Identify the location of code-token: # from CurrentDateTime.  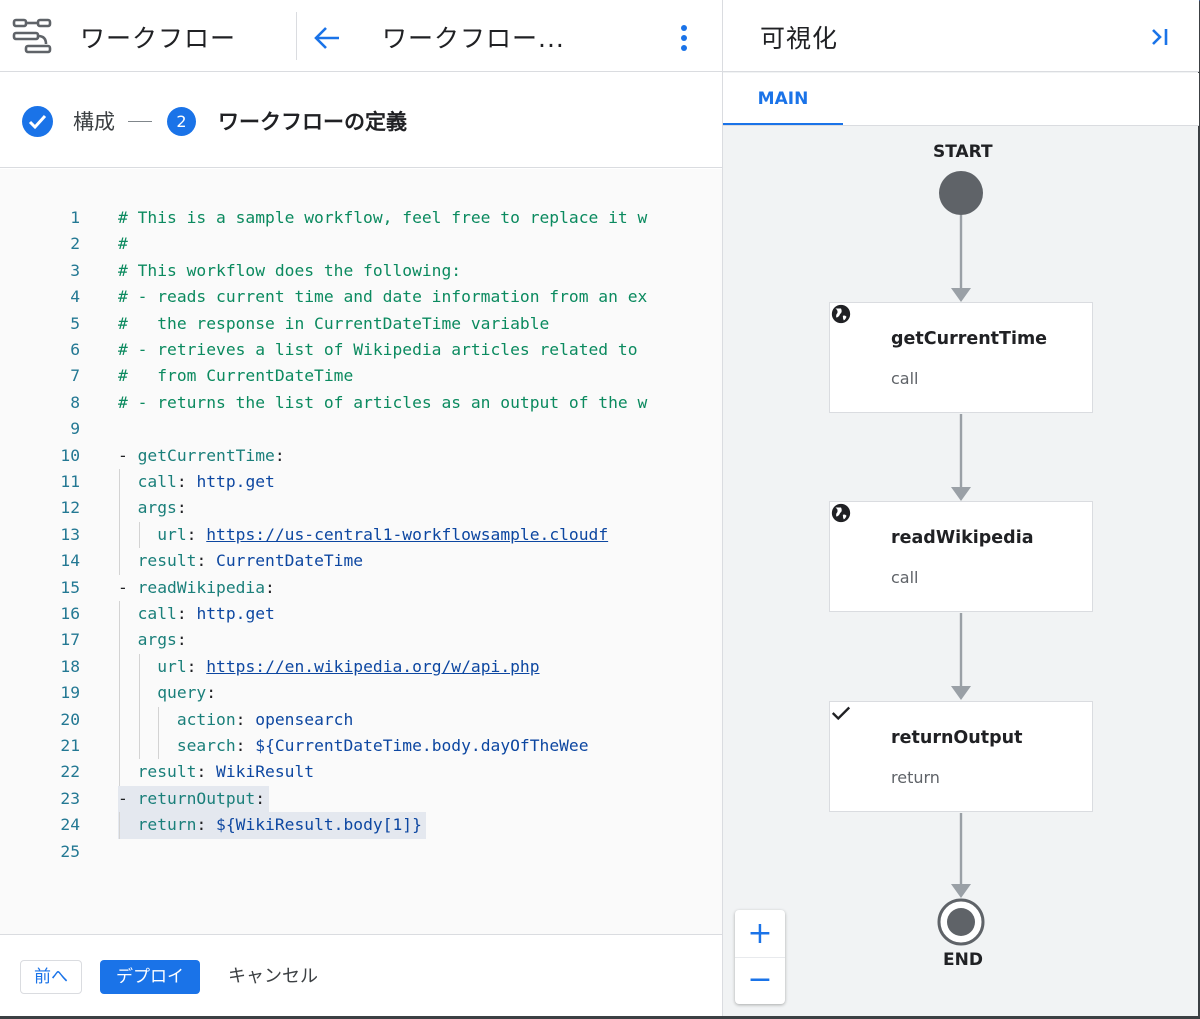
(236, 376).